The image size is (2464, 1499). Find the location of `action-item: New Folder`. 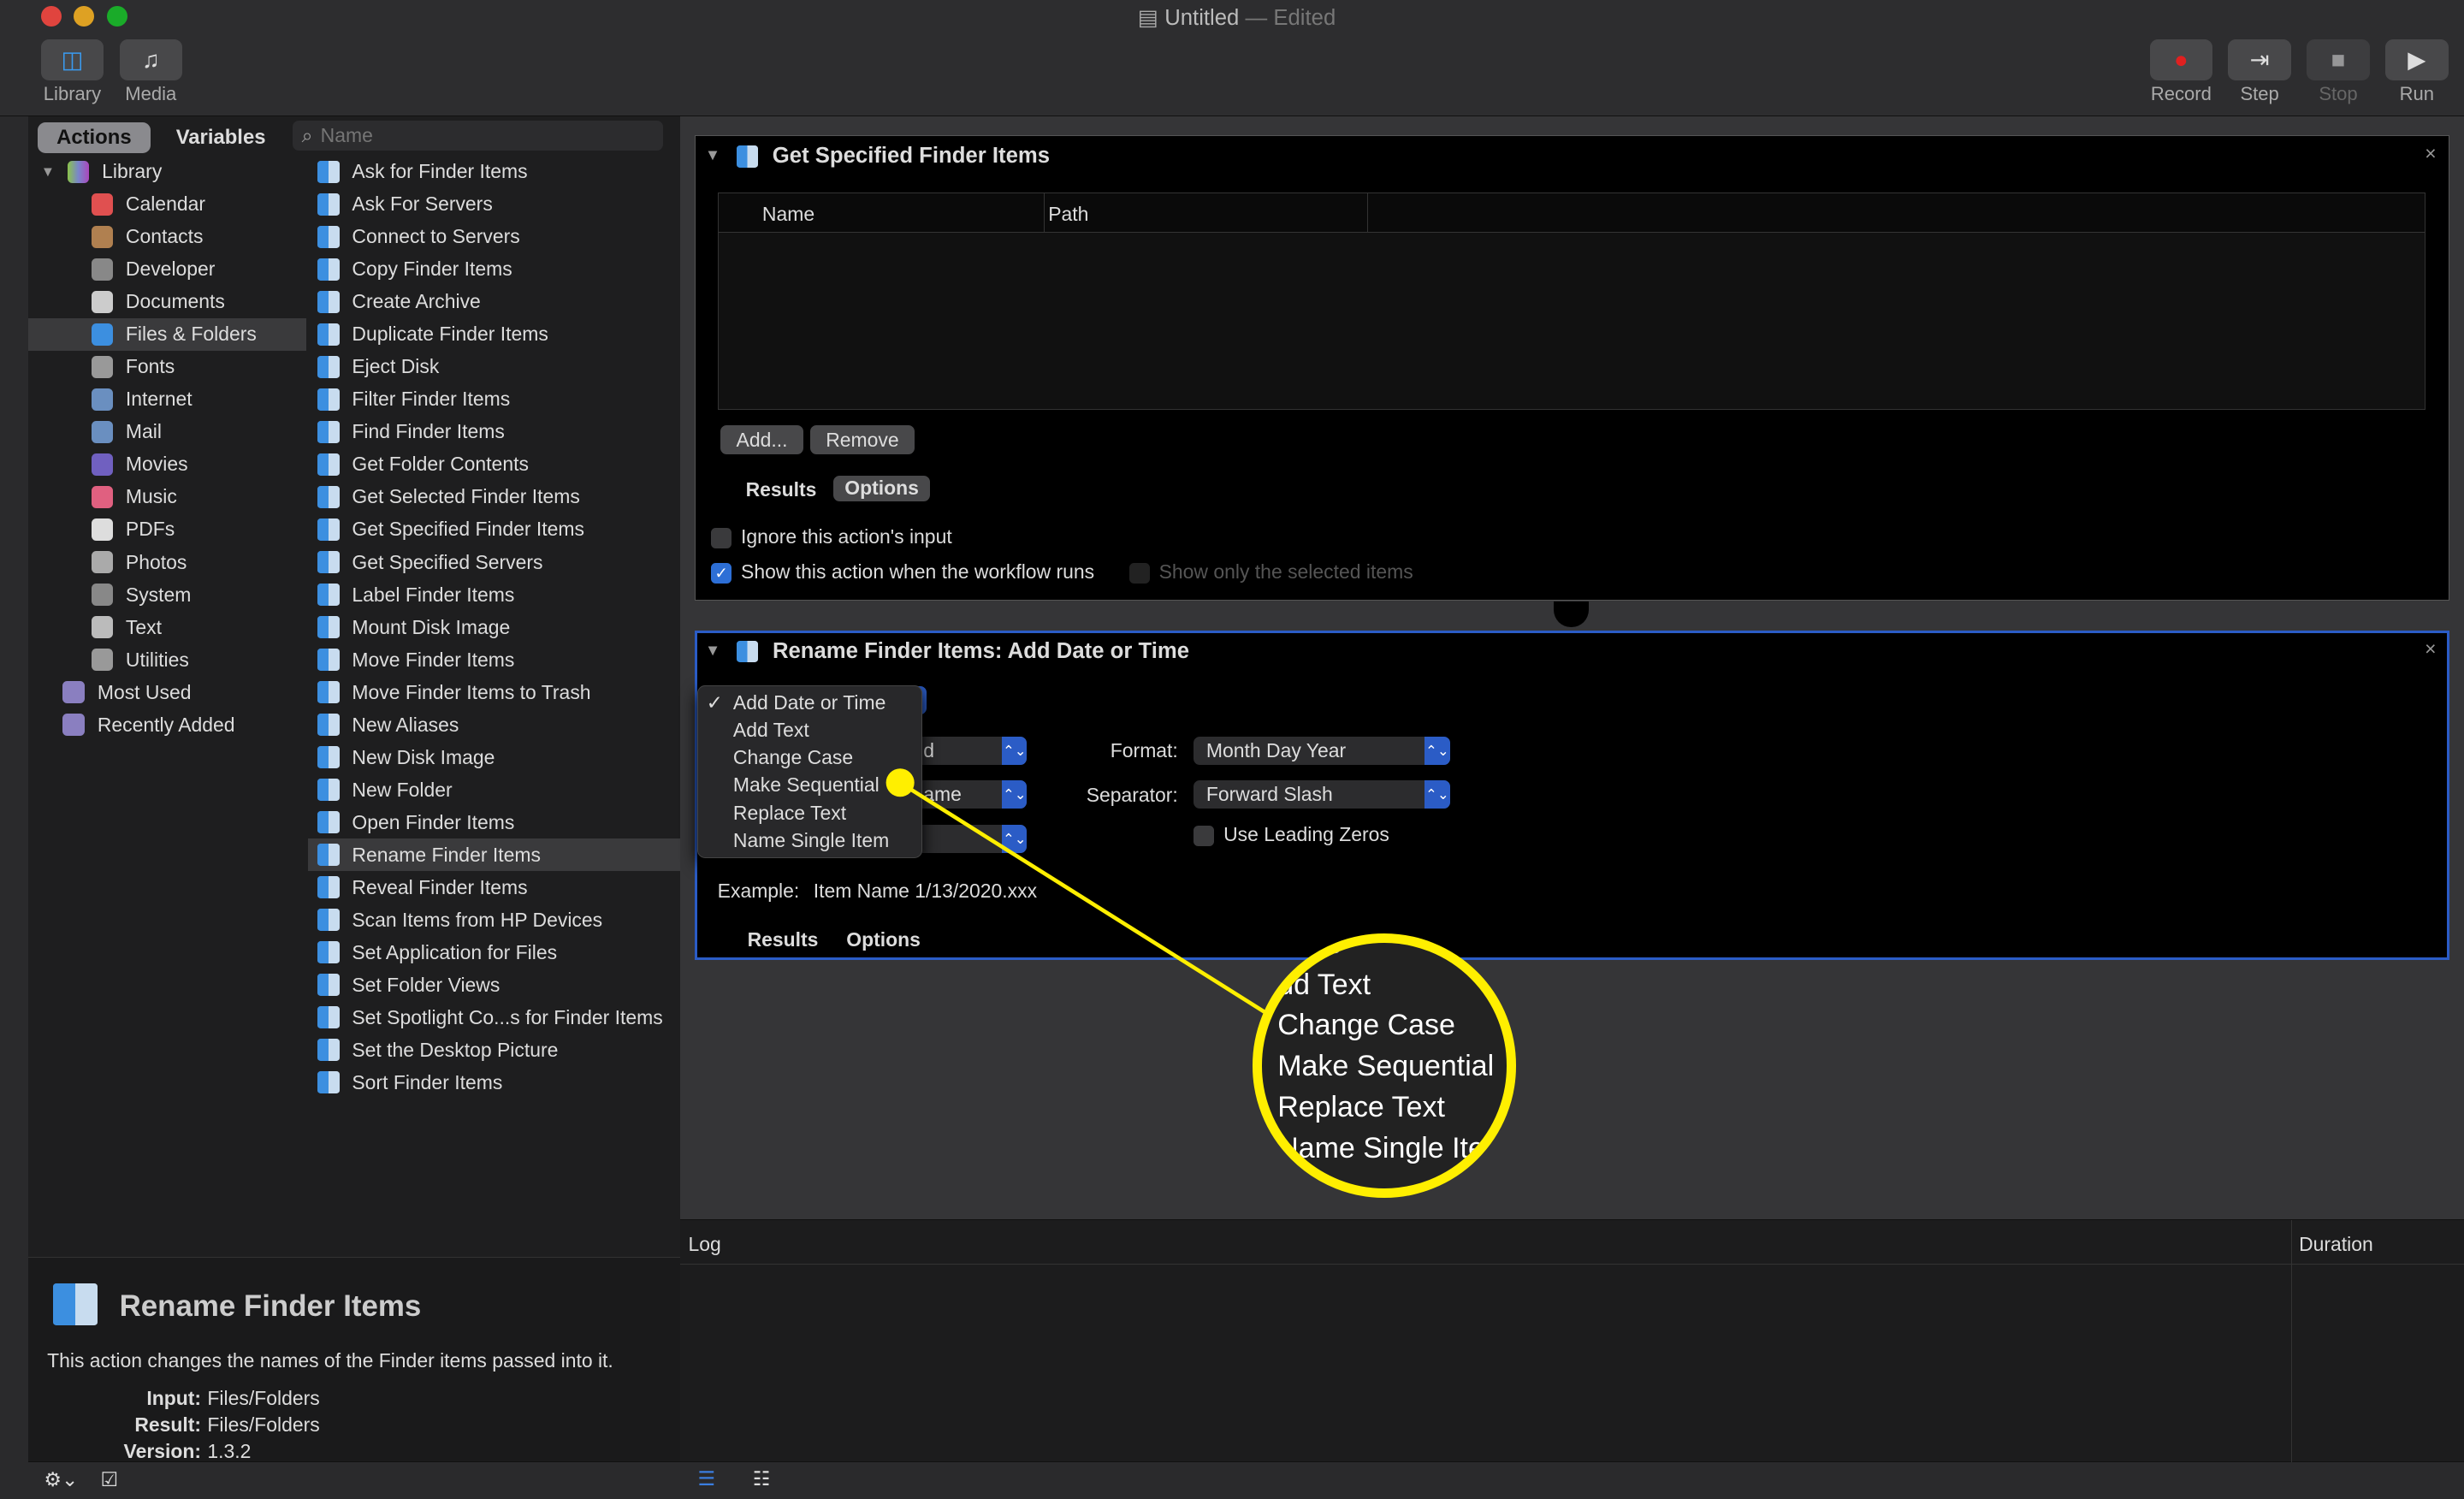

action-item: New Folder is located at coordinates (494, 789).